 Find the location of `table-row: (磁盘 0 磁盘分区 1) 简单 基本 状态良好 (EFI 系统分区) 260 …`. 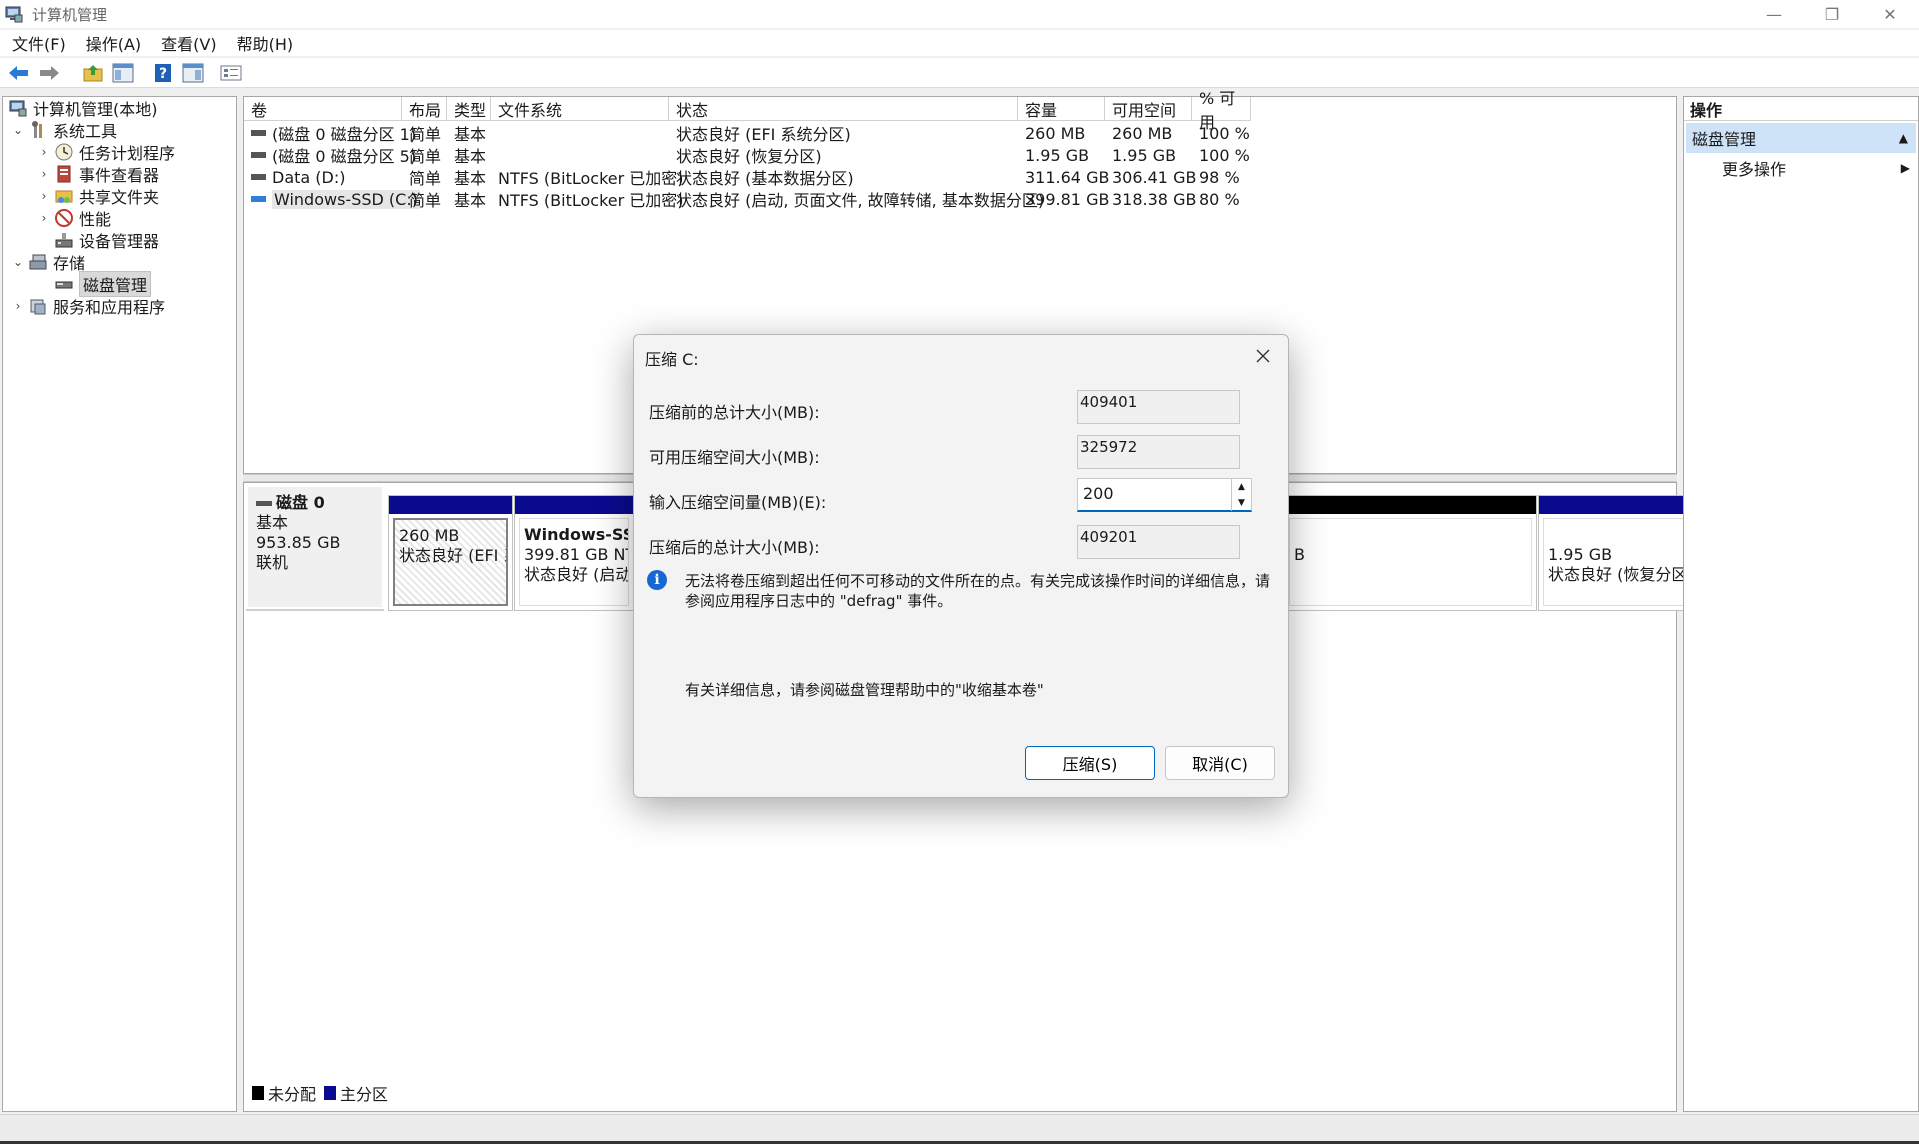

table-row: (磁盘 0 磁盘分区 1) 简单 基本 状态良好 (EFI 系统分区) 260 … is located at coordinates (960, 133).